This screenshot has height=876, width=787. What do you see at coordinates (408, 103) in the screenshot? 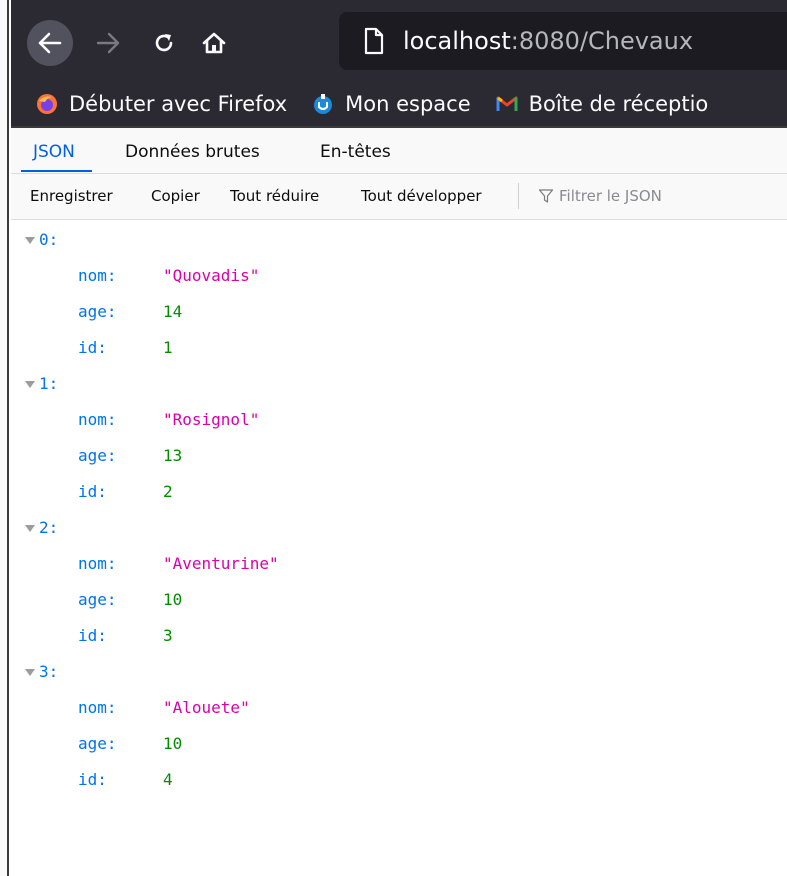
I see `bookmark-label: Mon espace` at bounding box center [408, 103].